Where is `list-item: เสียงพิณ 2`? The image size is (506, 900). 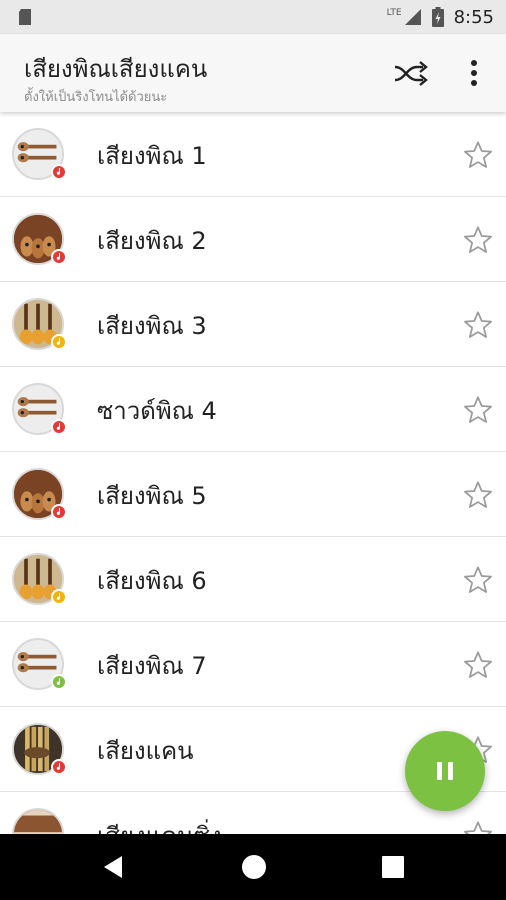
list-item: เสียงพิณ 2 is located at coordinates (253, 239).